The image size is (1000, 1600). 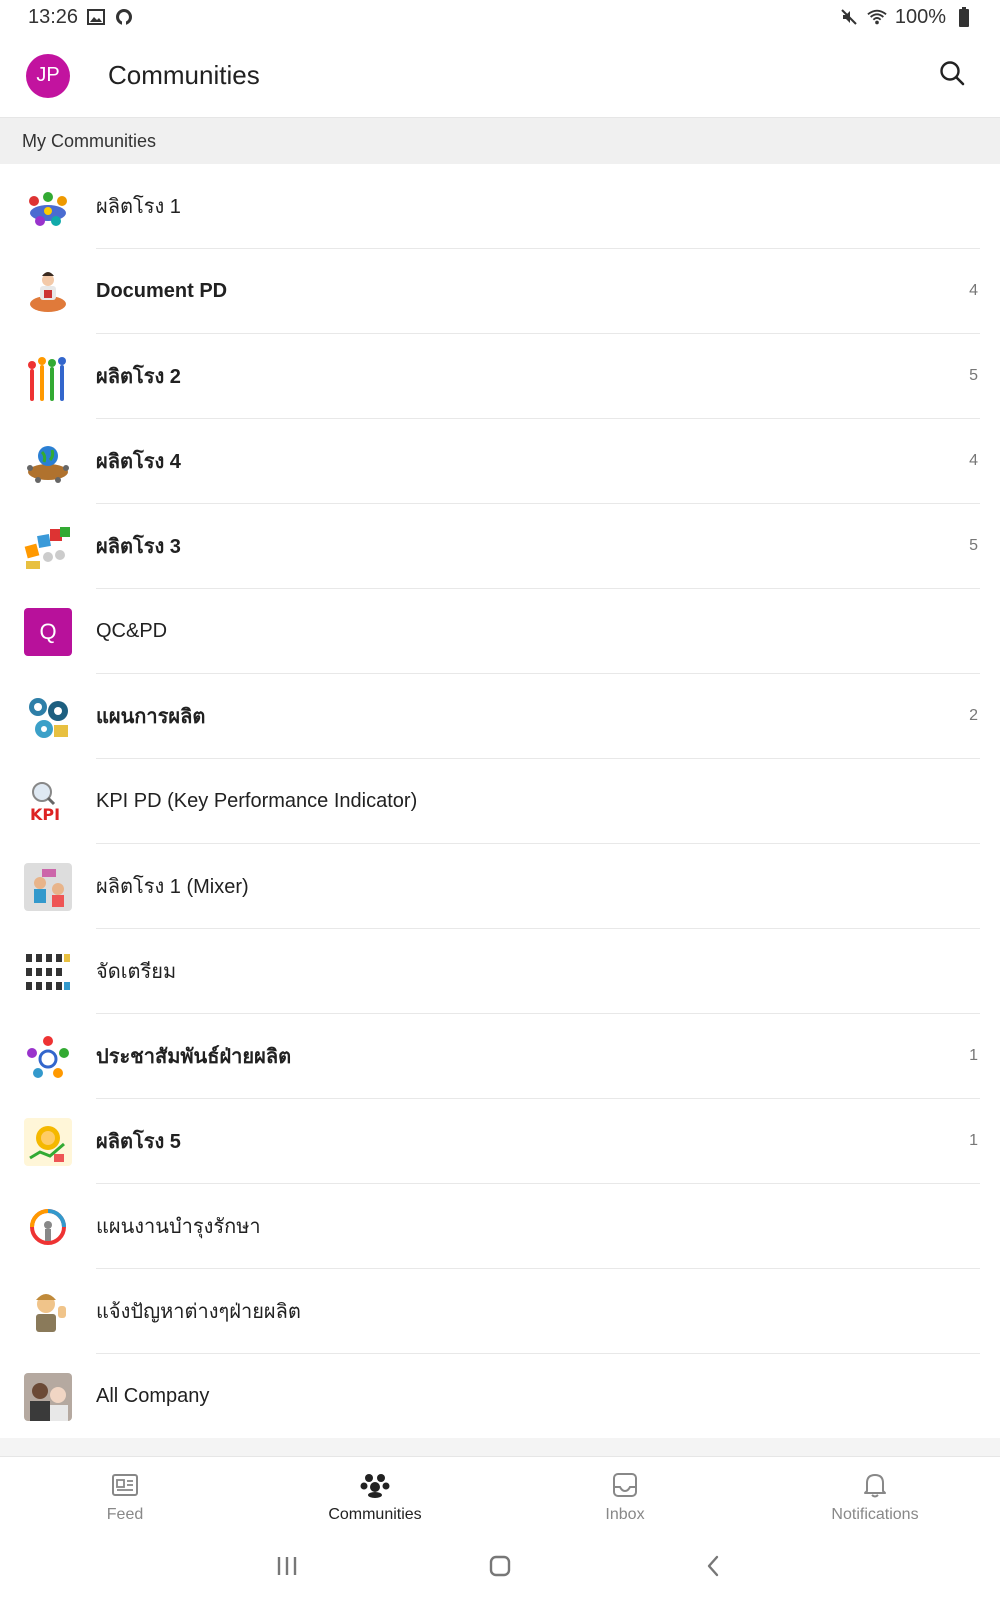 I want to click on community-item-content: แผนการผลิต 2, so click(x=538, y=716).